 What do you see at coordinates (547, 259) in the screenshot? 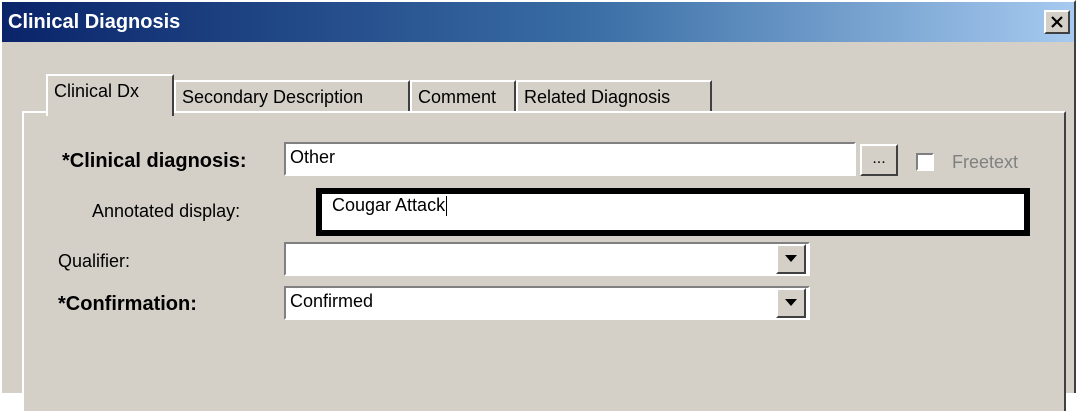
I see `qualifier-select` at bounding box center [547, 259].